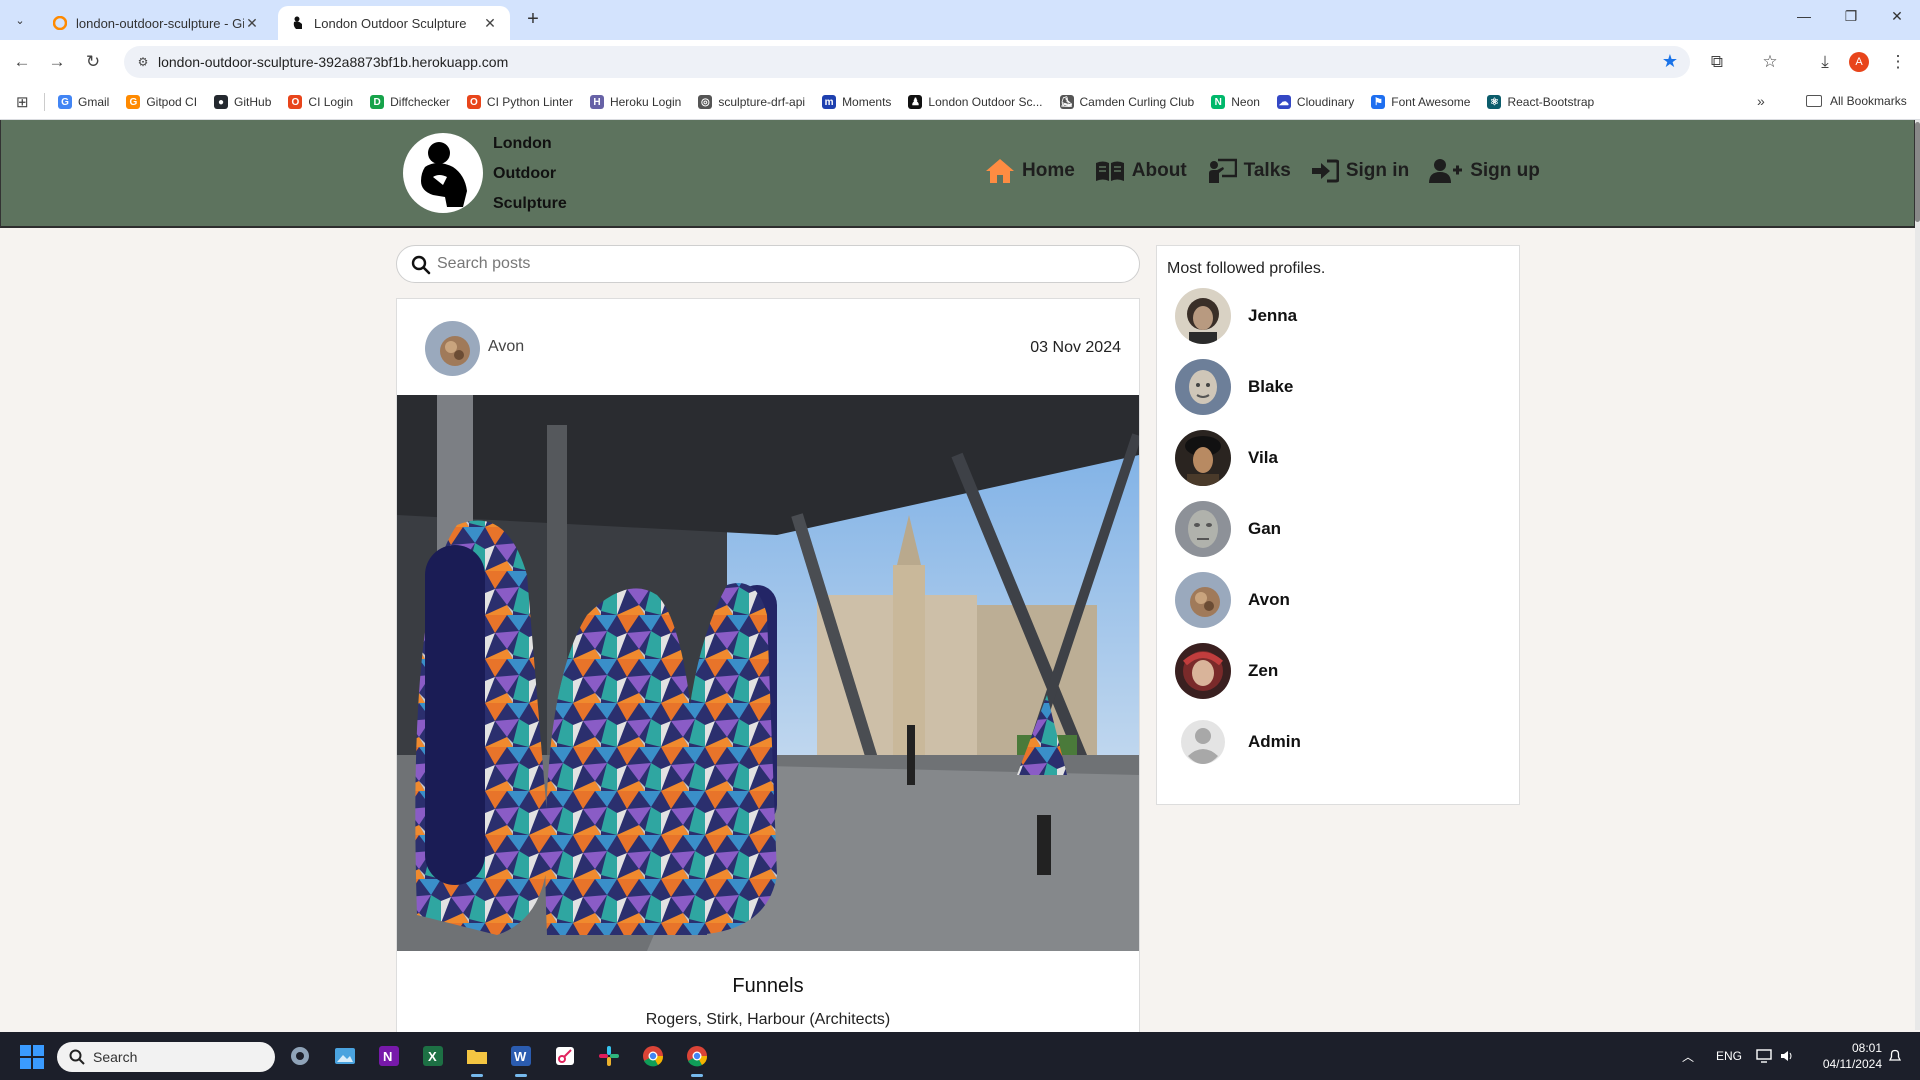 This screenshot has height=1080, width=1920. I want to click on restore-button: ❐, so click(1851, 20).